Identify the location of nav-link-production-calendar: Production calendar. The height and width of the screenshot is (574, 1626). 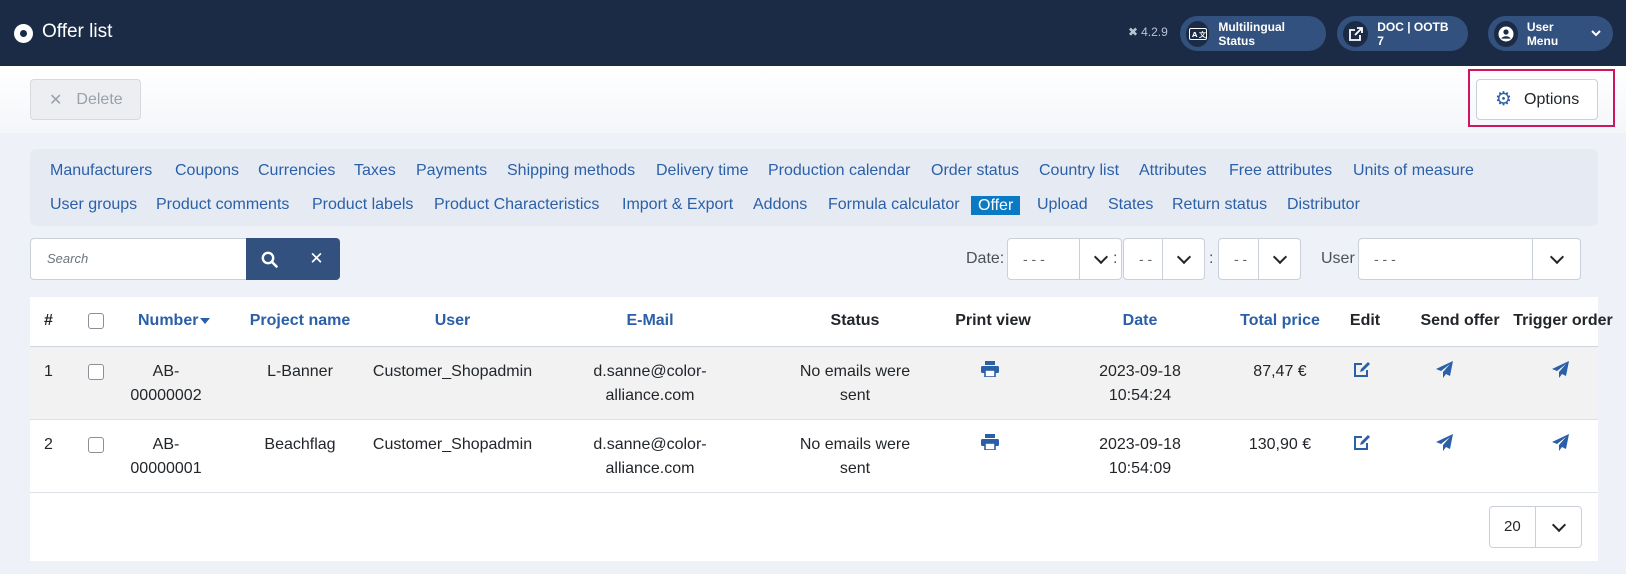
(839, 171).